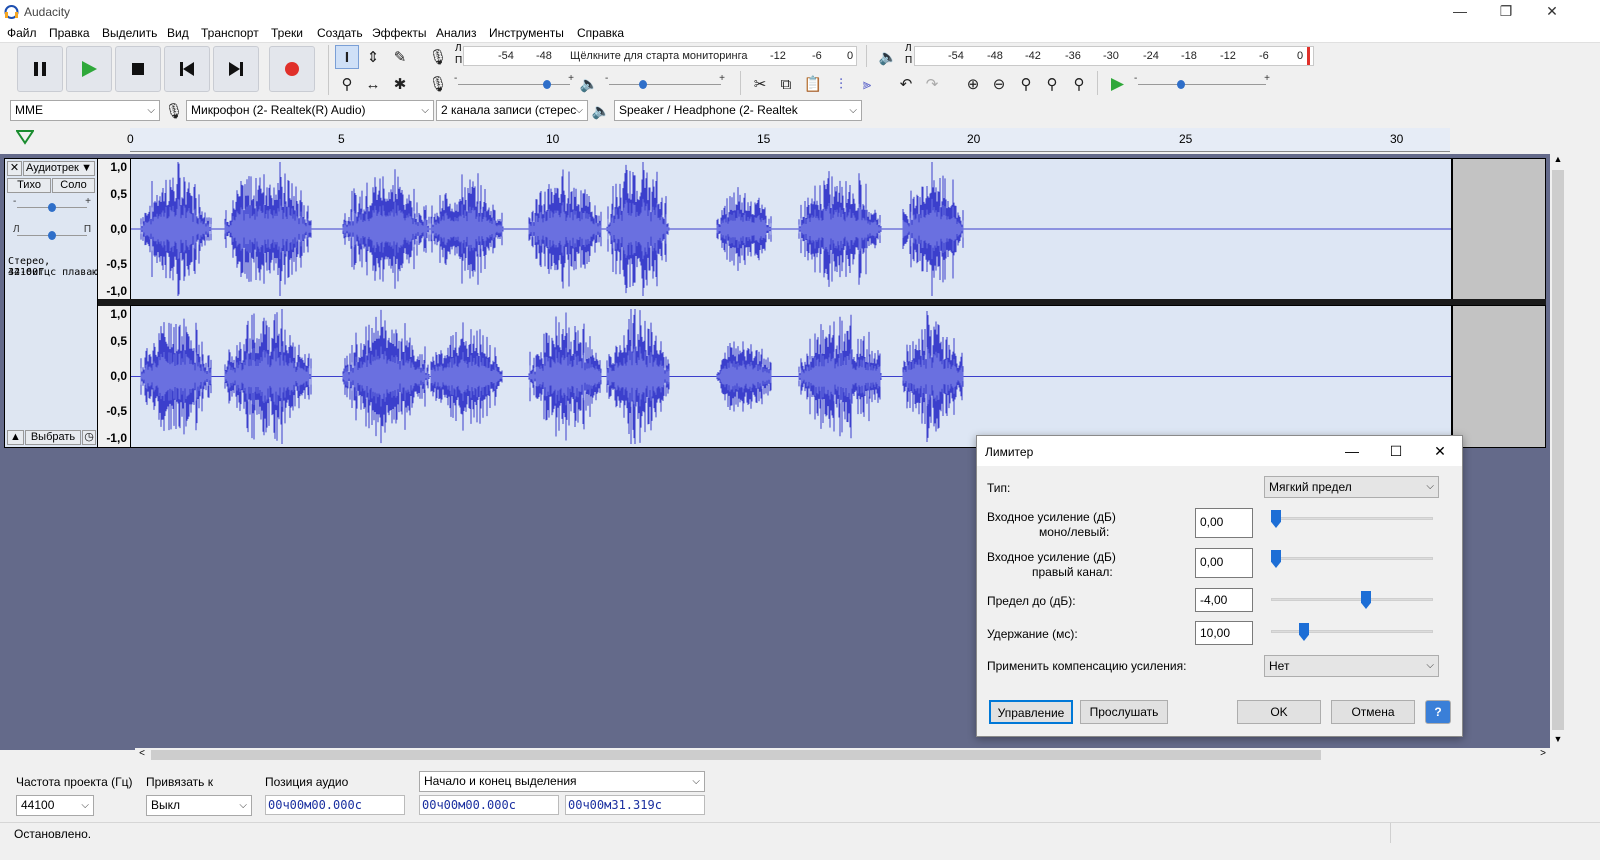  Describe the element at coordinates (1366, 600) in the screenshot. I see `limit-slider-thumb` at that location.